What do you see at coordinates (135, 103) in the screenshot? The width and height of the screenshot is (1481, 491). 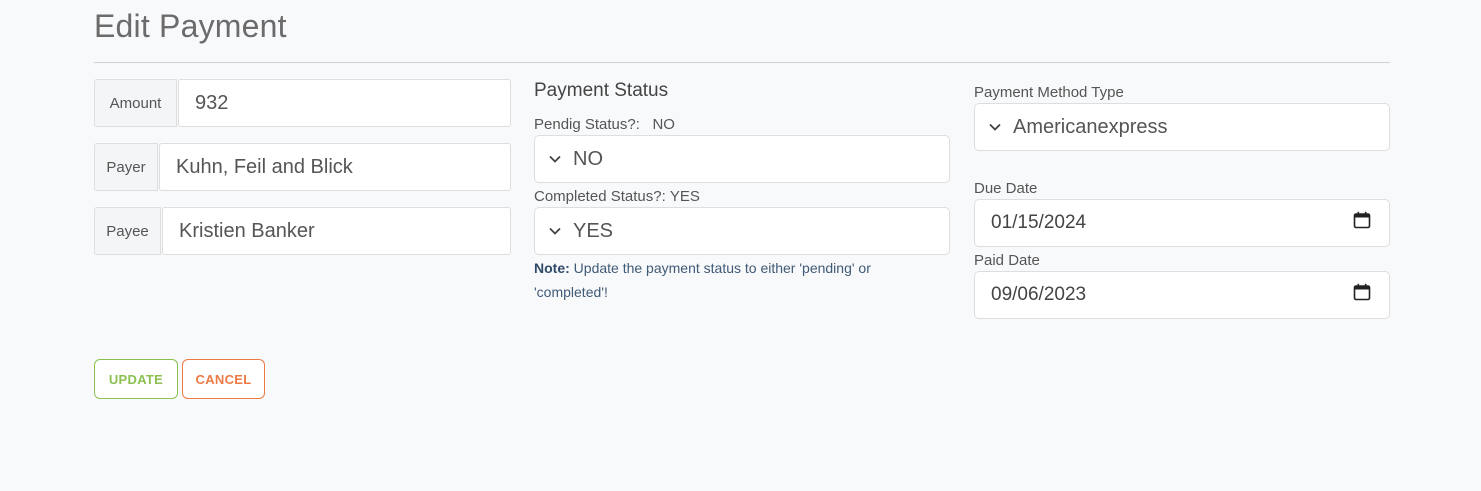 I see `amount-label: Amount` at bounding box center [135, 103].